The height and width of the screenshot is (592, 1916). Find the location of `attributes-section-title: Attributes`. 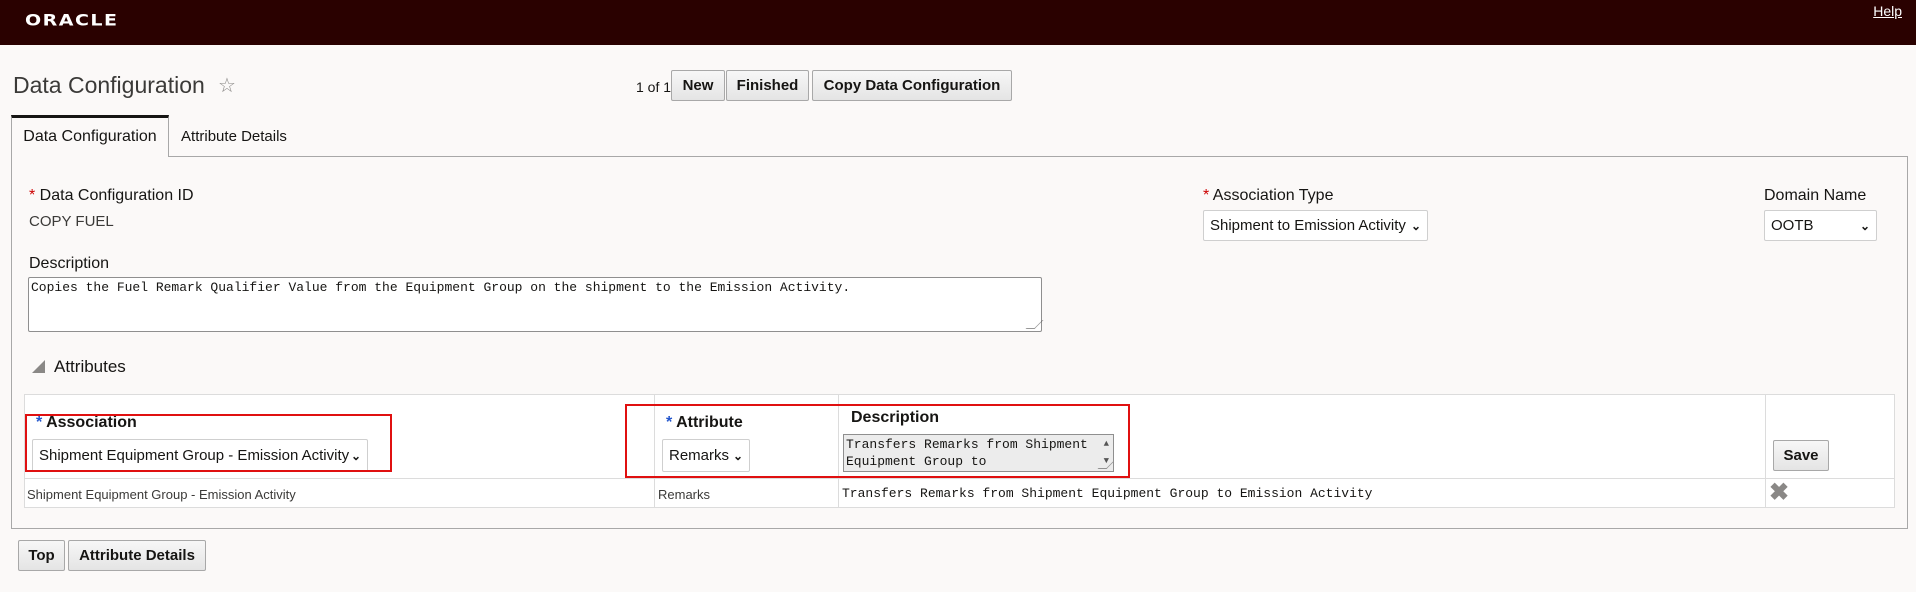

attributes-section-title: Attributes is located at coordinates (90, 366).